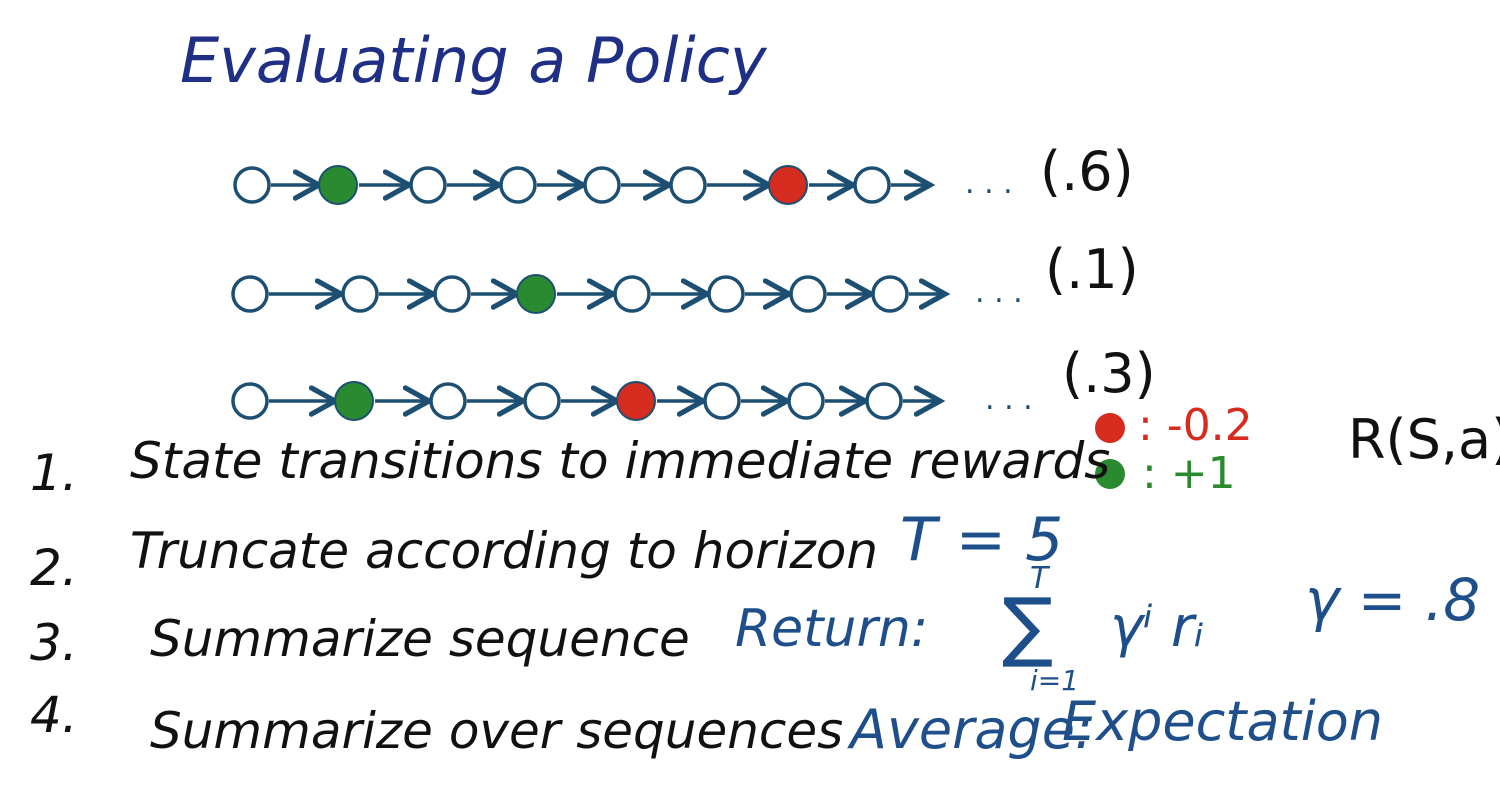 This screenshot has width=1500, height=788. What do you see at coordinates (1157, 627) in the screenshot?
I see `sum-term: γⁱ rᵢ` at bounding box center [1157, 627].